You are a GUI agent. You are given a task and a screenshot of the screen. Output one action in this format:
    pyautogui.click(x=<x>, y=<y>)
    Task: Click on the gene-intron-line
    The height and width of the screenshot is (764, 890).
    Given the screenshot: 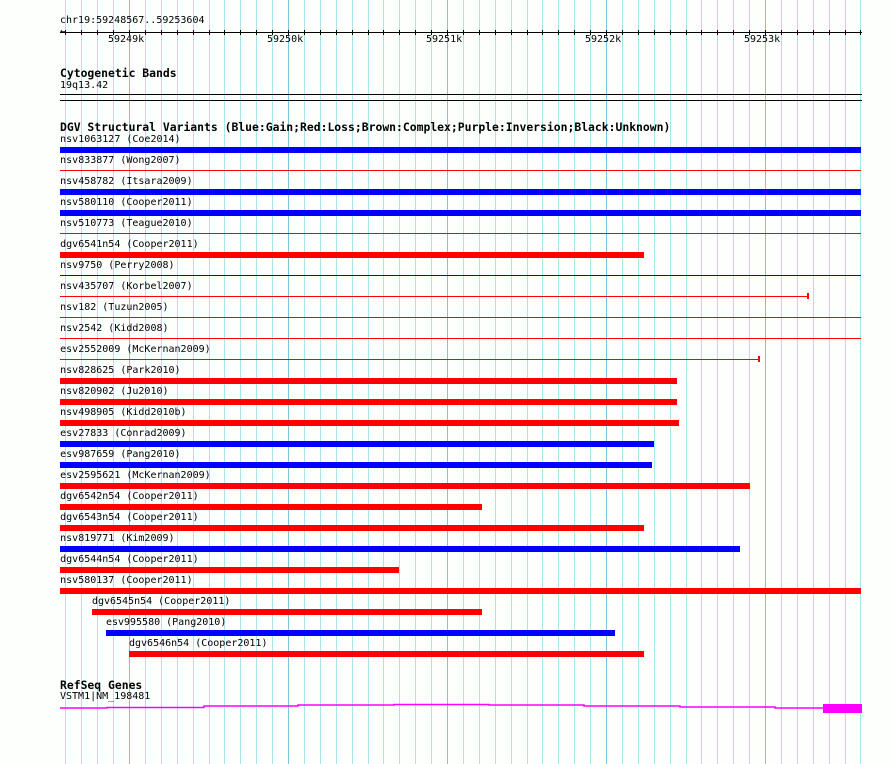 What is the action you would take?
    pyautogui.click(x=441, y=706)
    